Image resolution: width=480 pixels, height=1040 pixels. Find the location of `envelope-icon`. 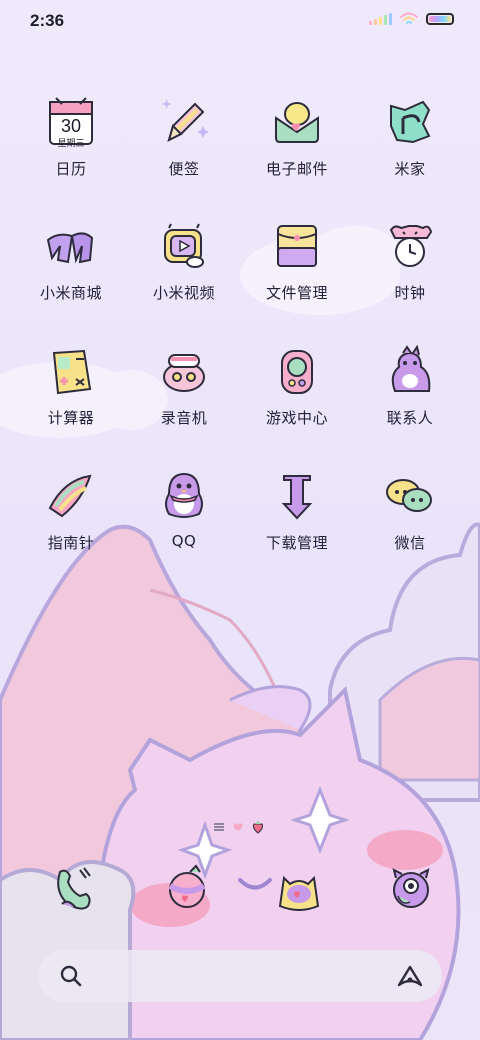

envelope-icon is located at coordinates (297, 122).